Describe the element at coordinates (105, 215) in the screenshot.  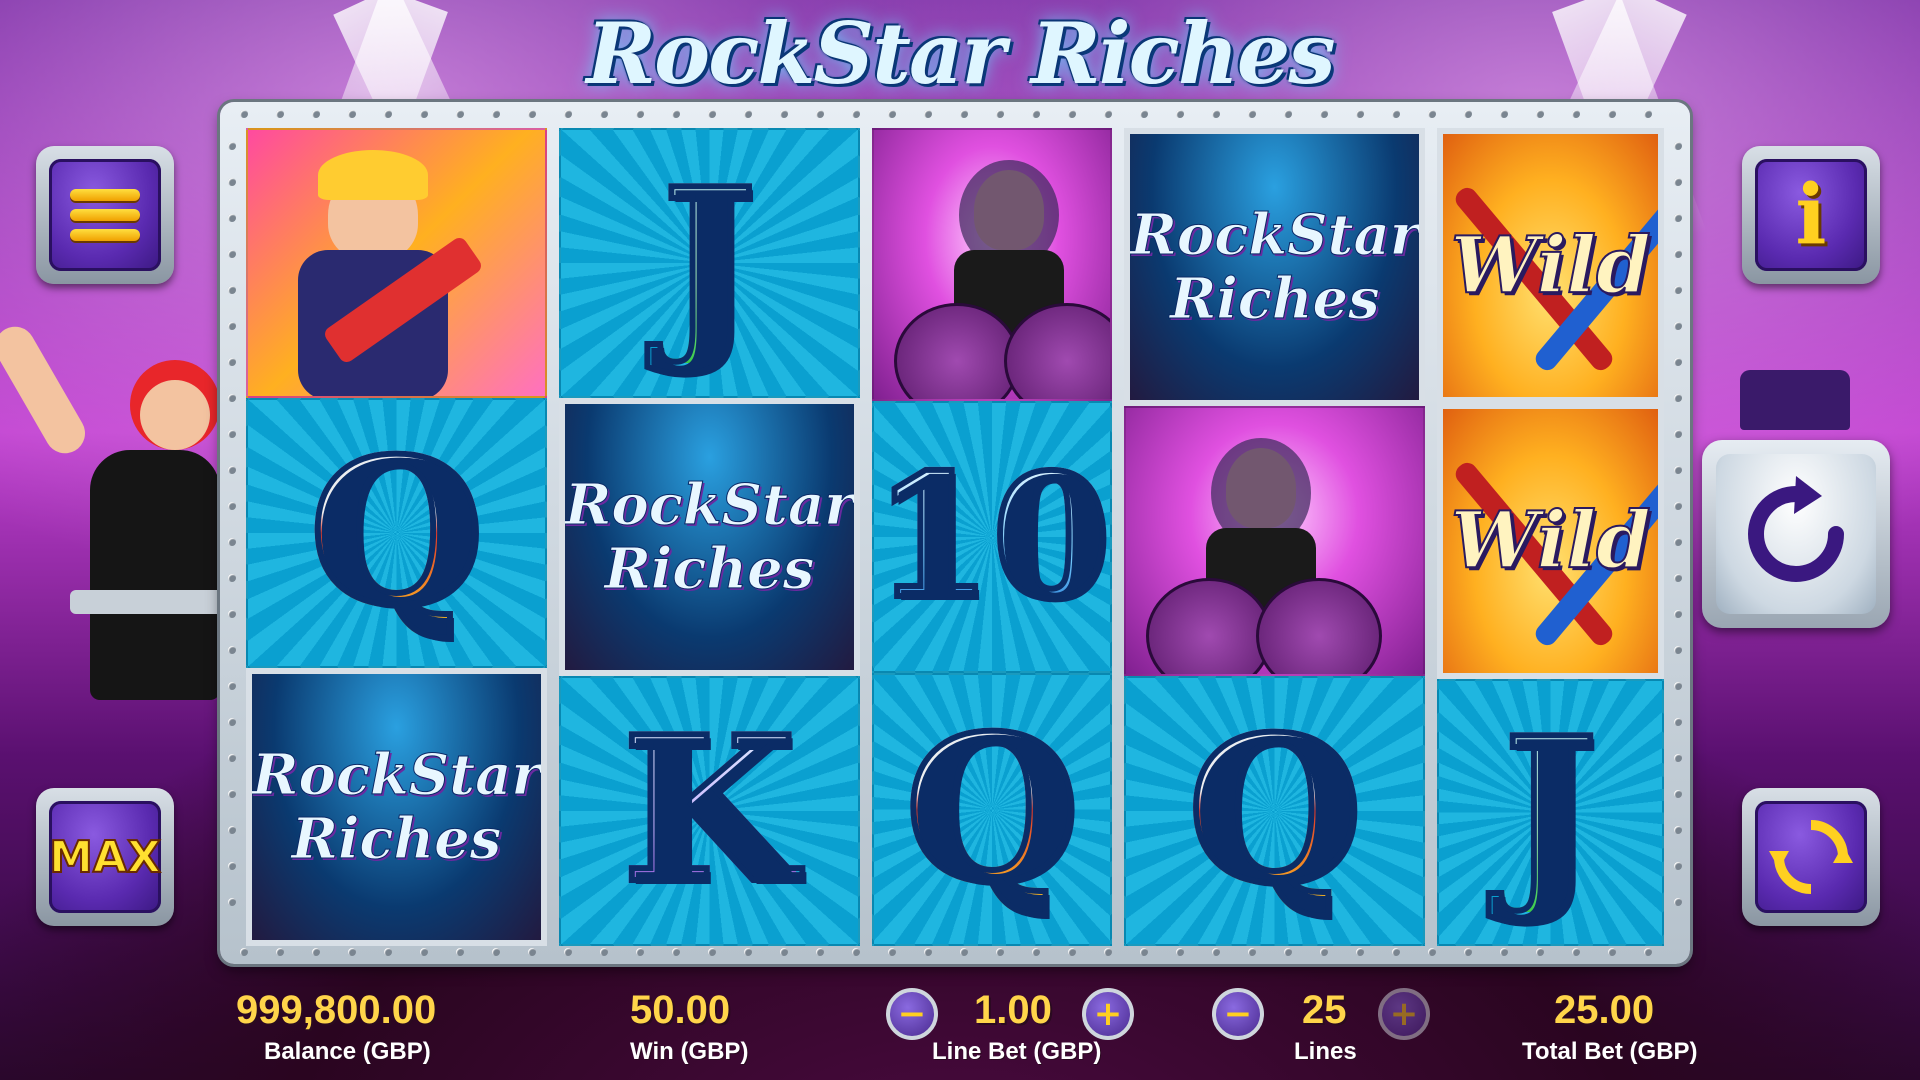
I see `menu-button` at that location.